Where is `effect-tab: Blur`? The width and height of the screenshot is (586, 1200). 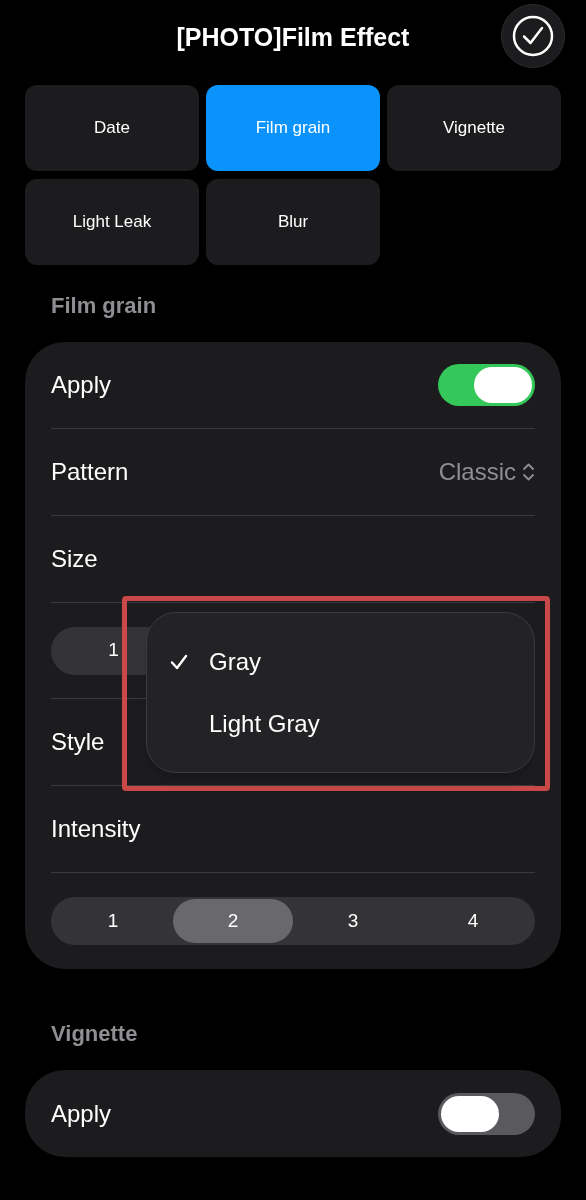
effect-tab: Blur is located at coordinates (293, 222).